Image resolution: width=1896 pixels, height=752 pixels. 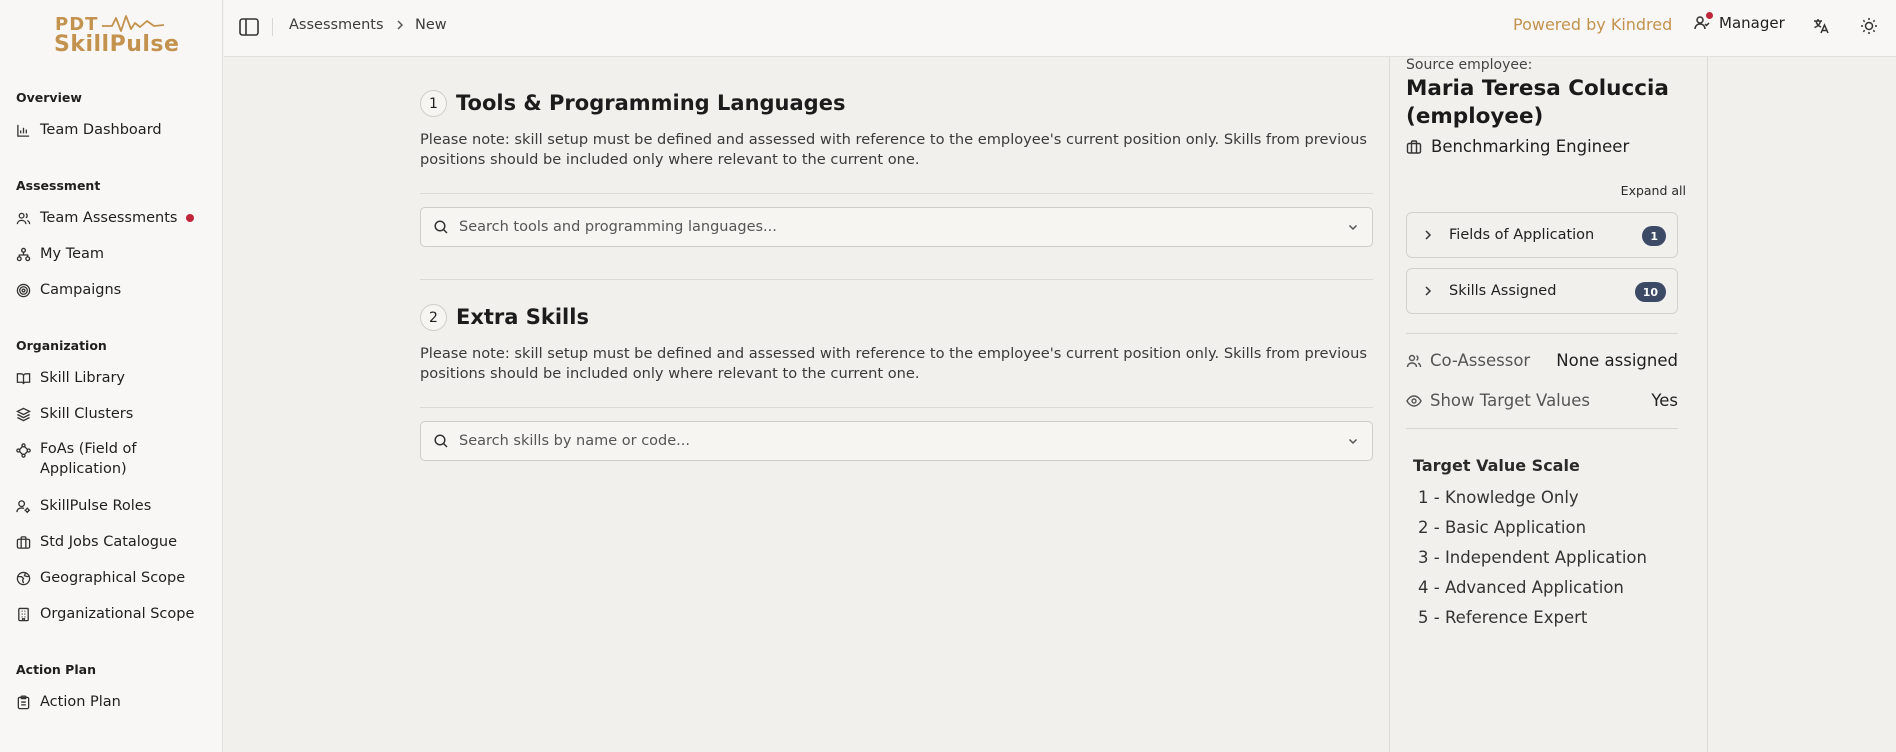 What do you see at coordinates (1503, 617) in the screenshot?
I see `scale-item: 5 - Reference Expert` at bounding box center [1503, 617].